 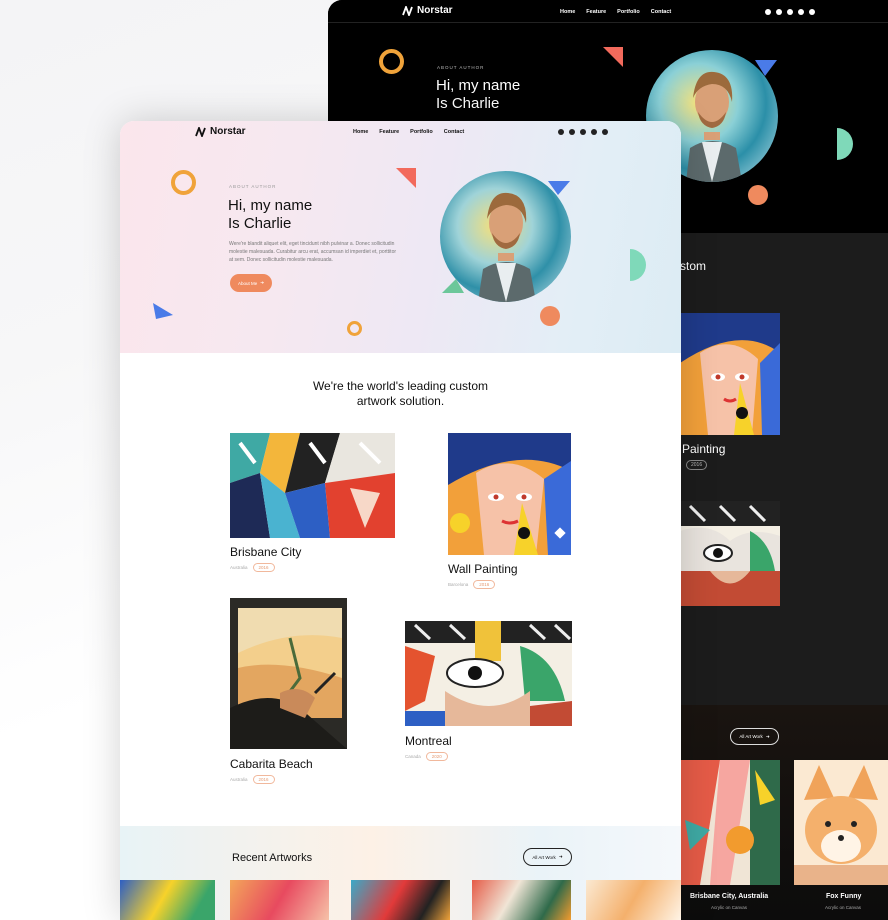 I want to click on dark-card-brisbane, so click(x=730, y=822).